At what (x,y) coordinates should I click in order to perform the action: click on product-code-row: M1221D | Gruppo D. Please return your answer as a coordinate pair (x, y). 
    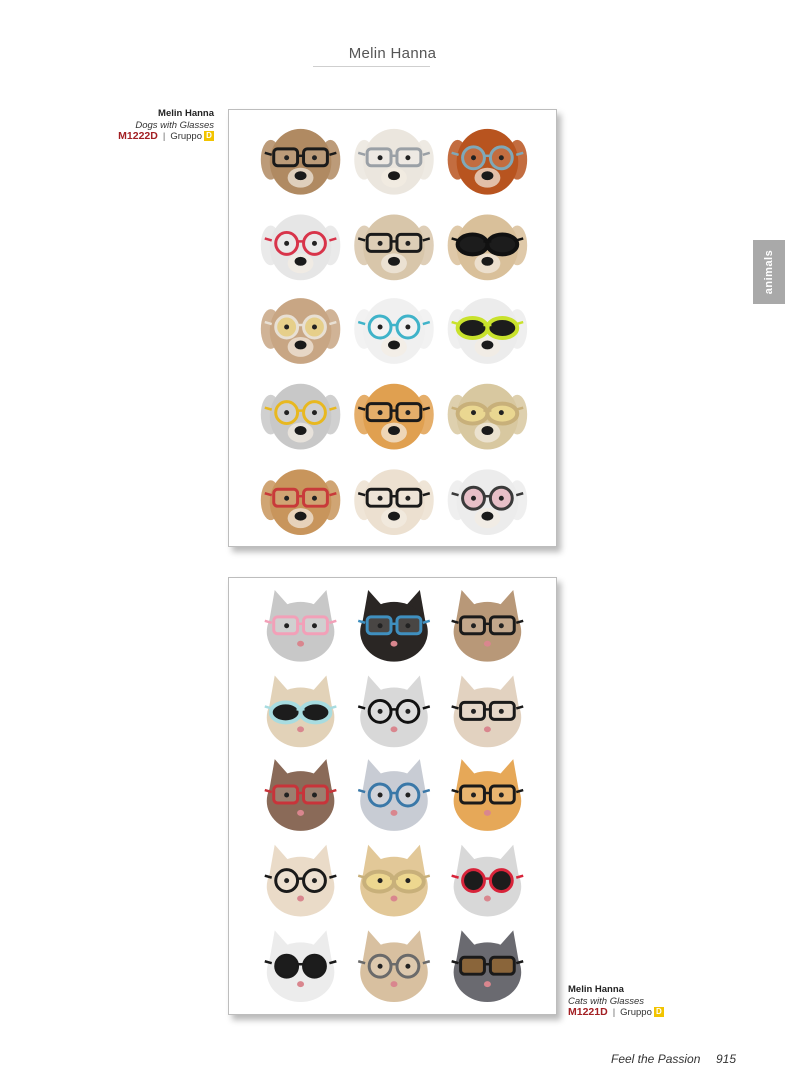
    Looking at the image, I should click on (633, 1012).